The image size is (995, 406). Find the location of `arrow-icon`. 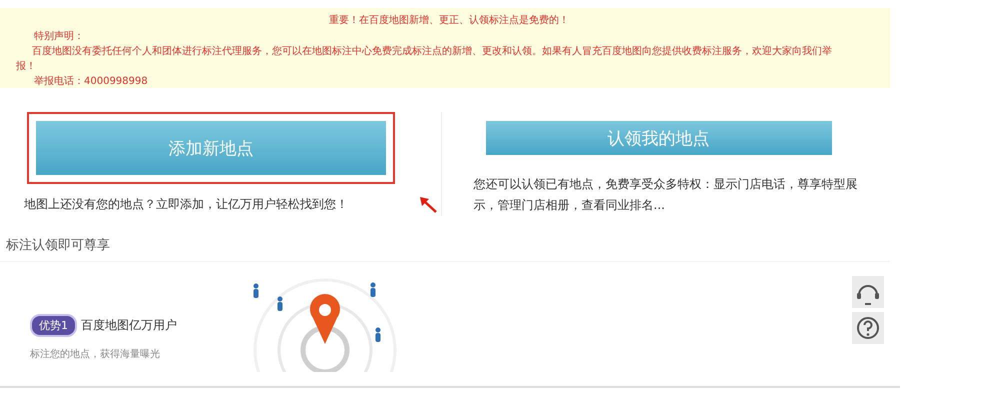

arrow-icon is located at coordinates (428, 205).